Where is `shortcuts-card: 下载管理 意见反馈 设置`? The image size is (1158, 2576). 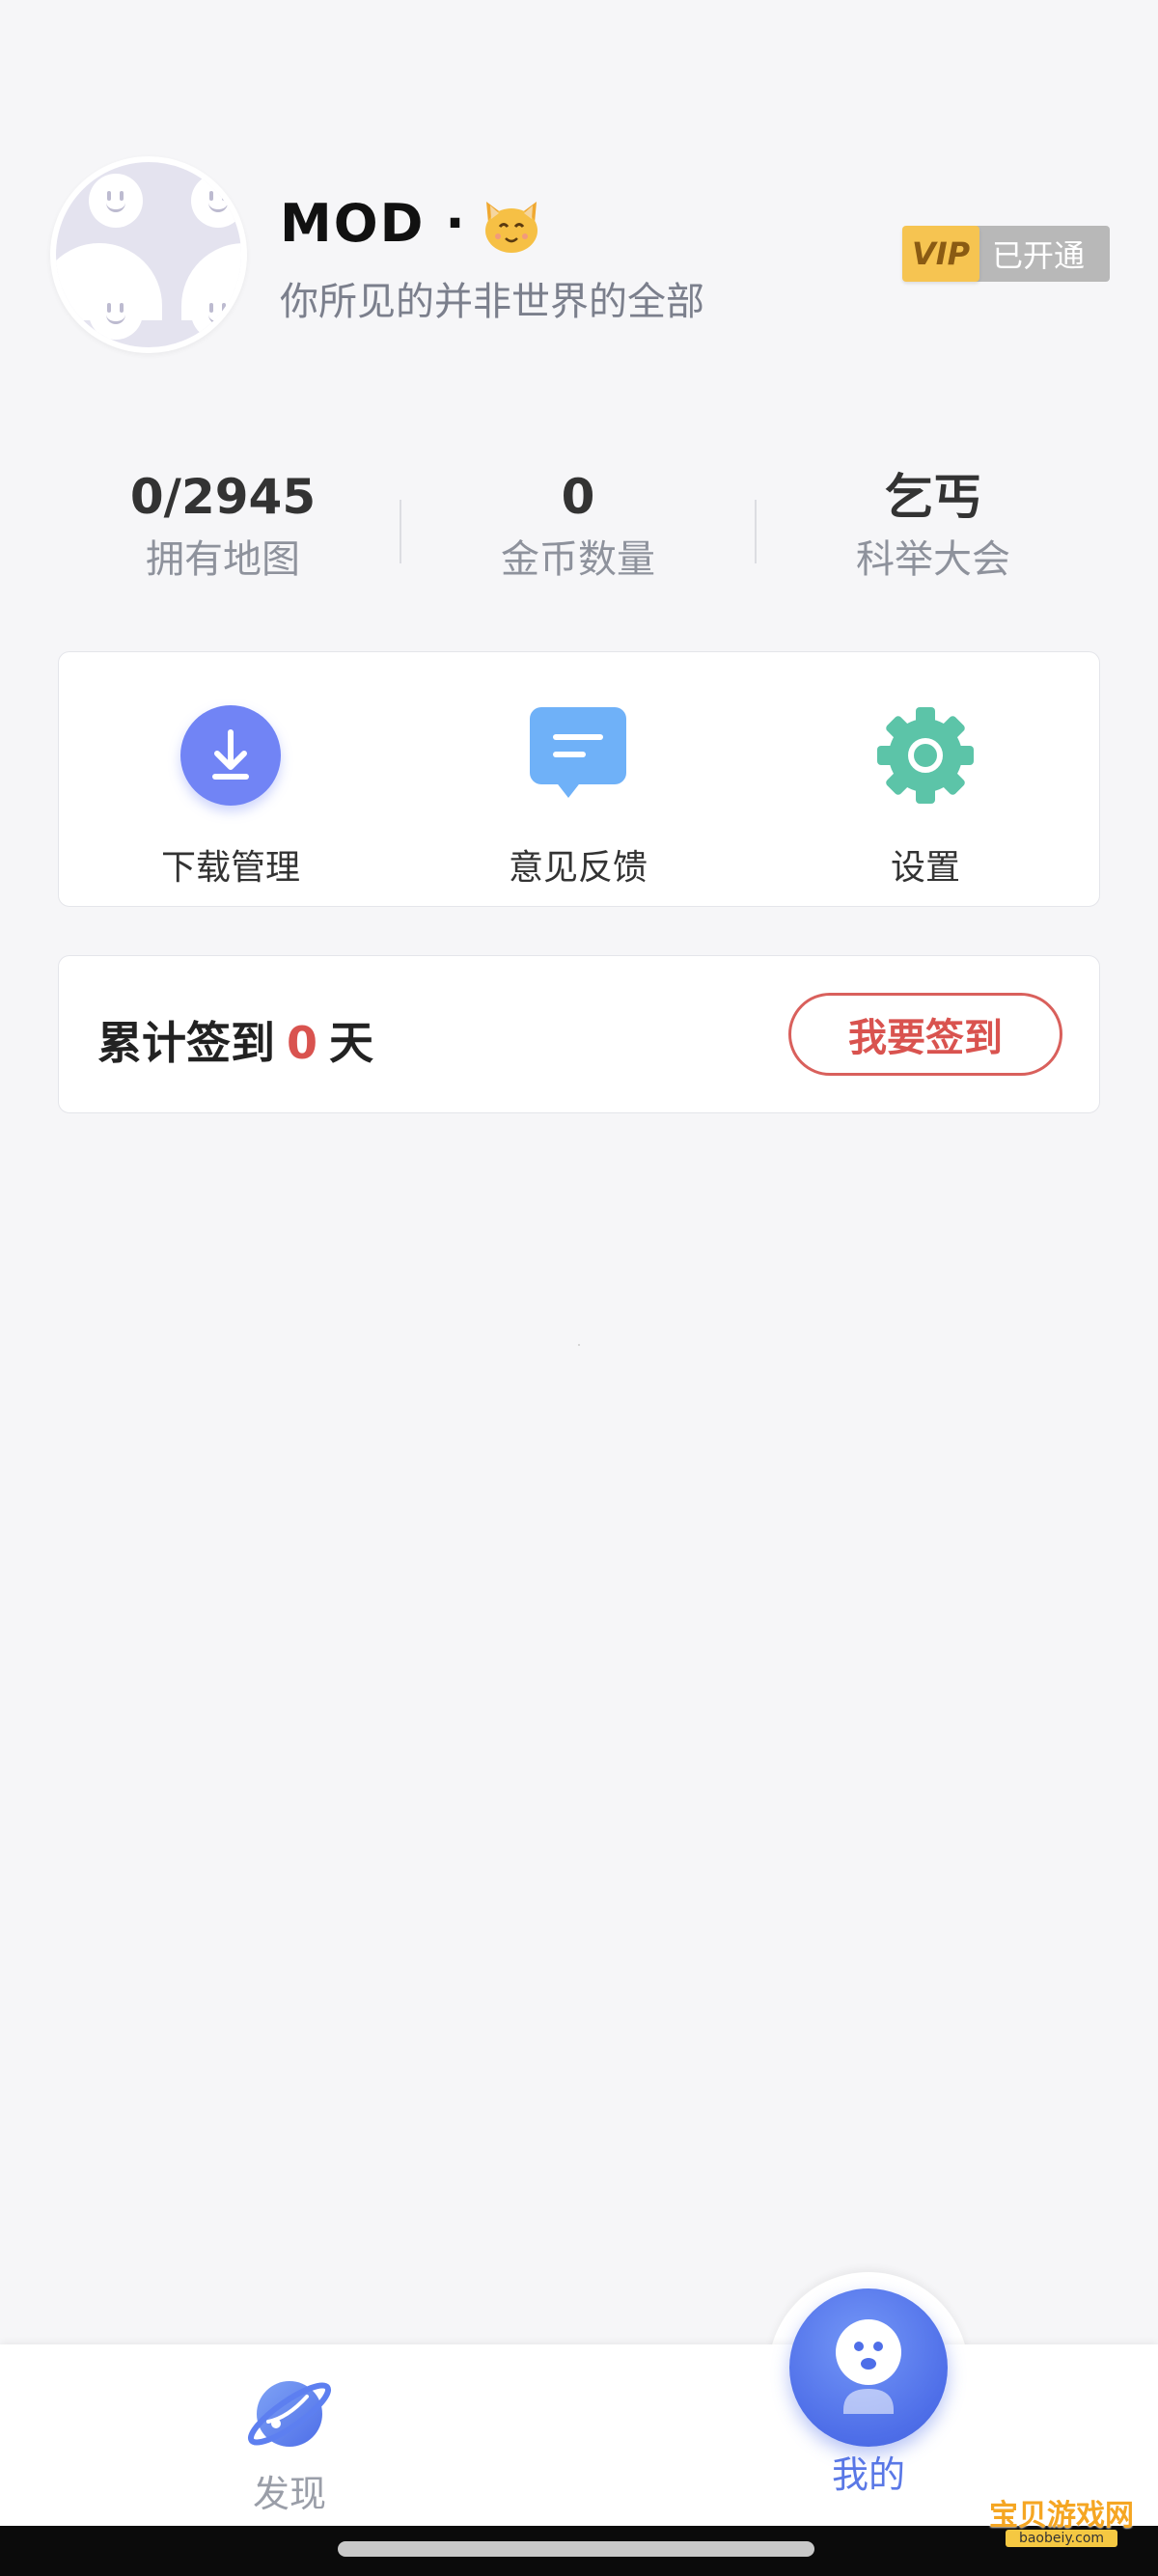
shortcuts-card: 下载管理 意见反馈 设置 is located at coordinates (579, 779).